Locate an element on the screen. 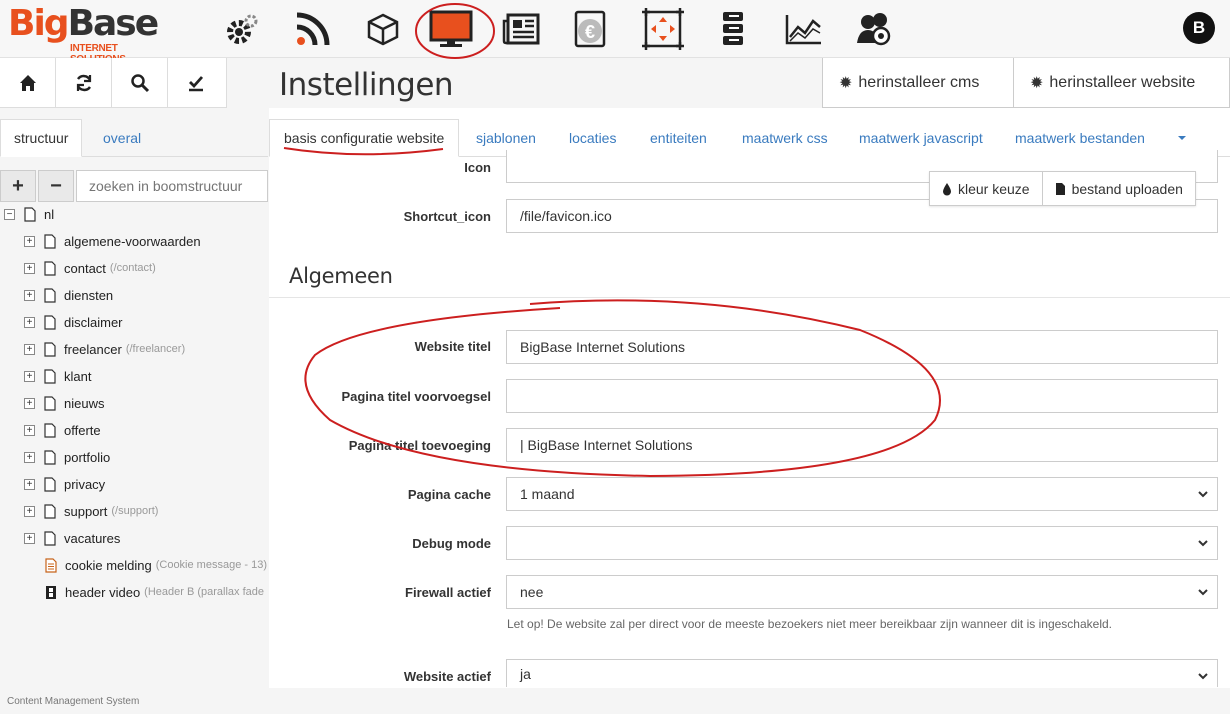  expand-all-button: + is located at coordinates (18, 186).